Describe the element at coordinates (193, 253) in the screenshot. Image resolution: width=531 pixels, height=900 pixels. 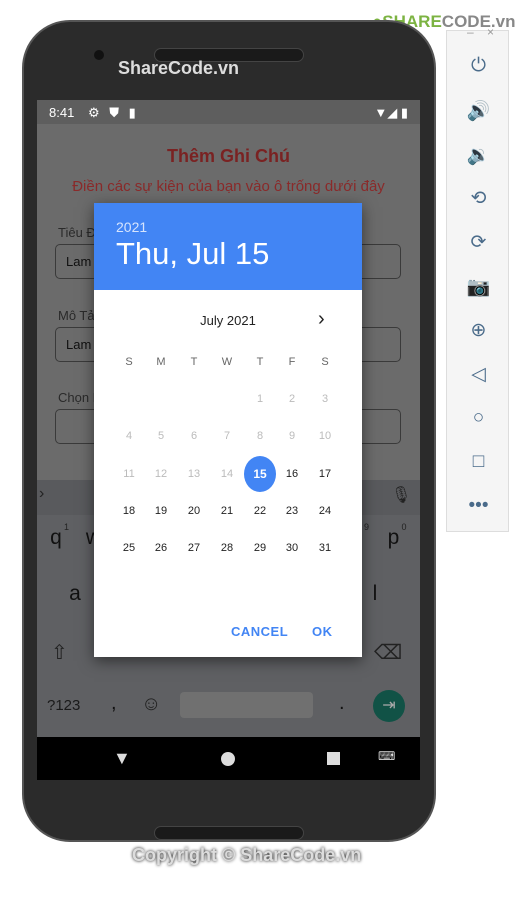
I see `selected-date: Thu, Jul 15` at that location.